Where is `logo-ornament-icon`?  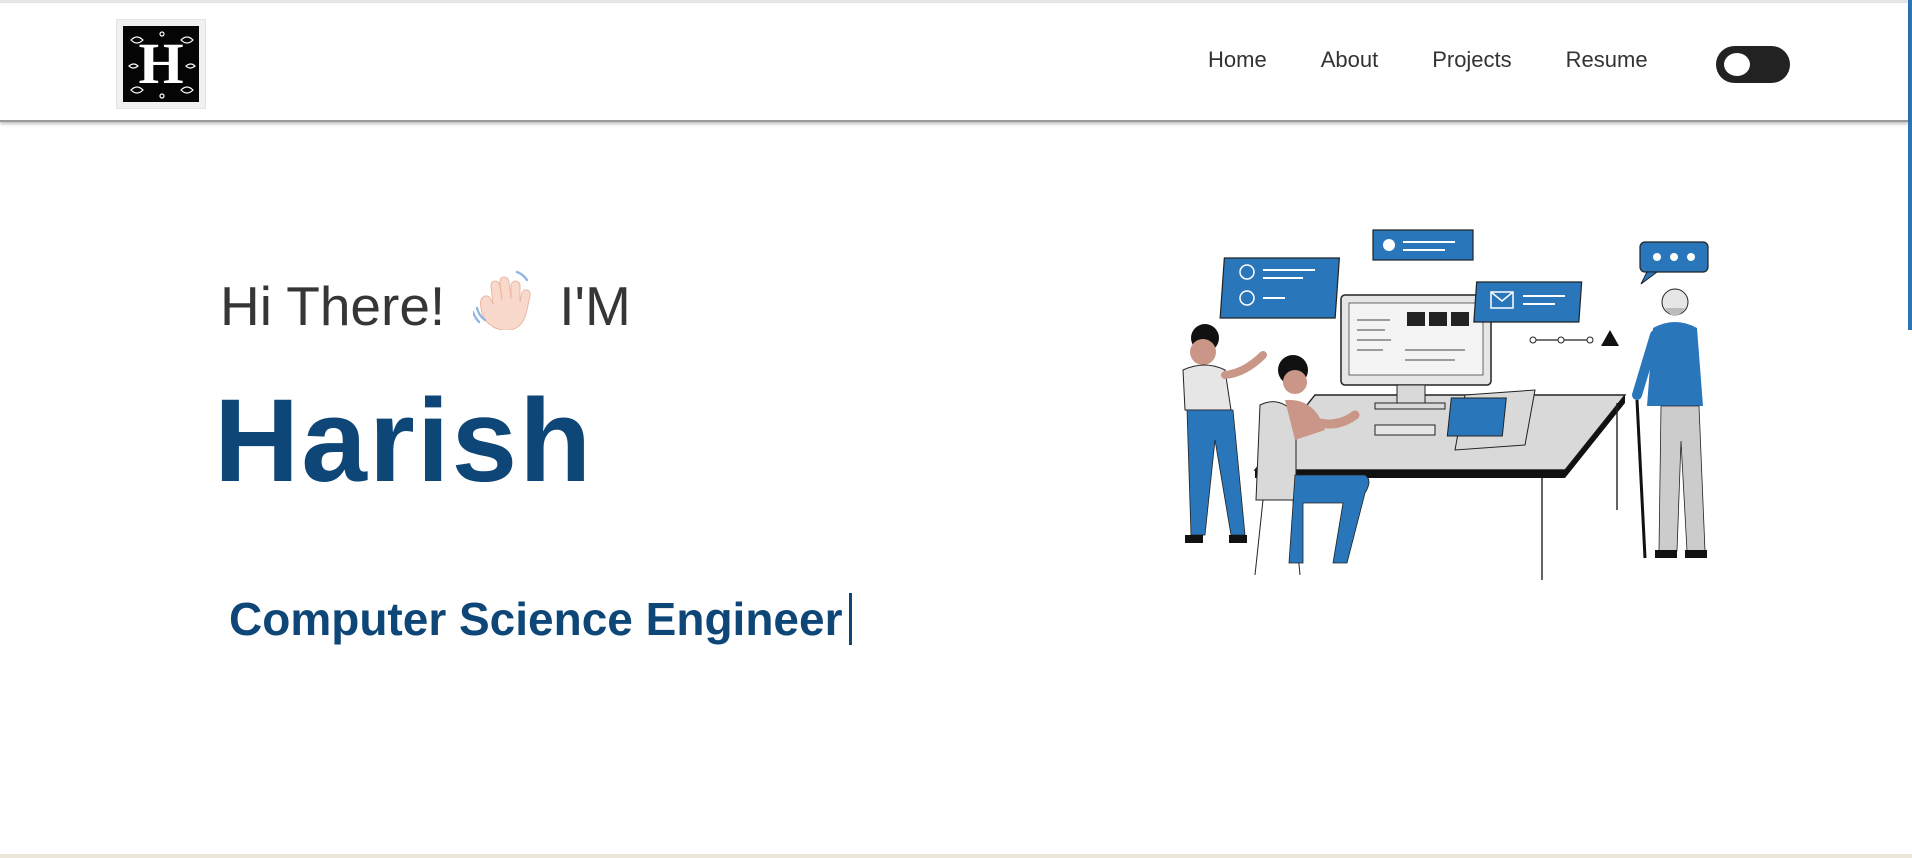 logo-ornament-icon is located at coordinates (162, 65).